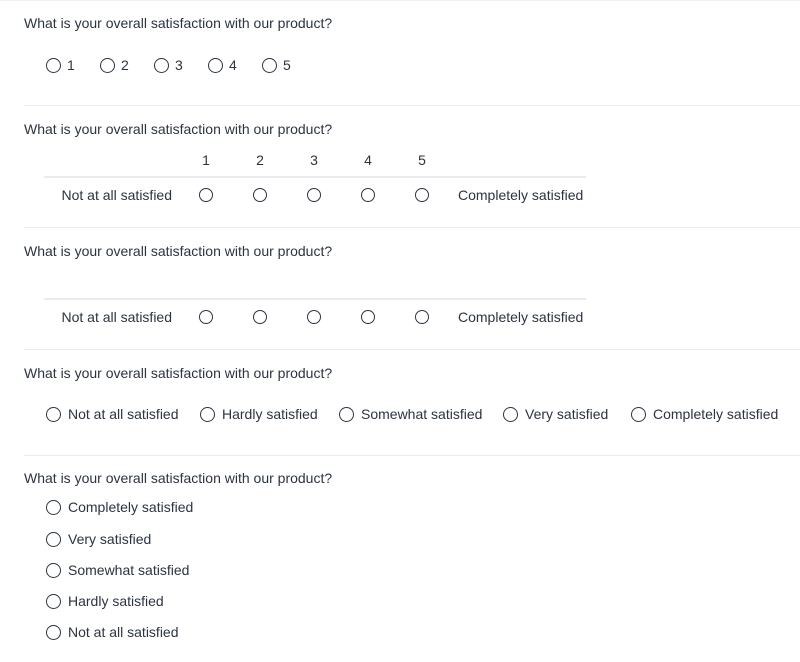 This screenshot has height=662, width=800. I want to click on radio-label: 2, so click(125, 65).